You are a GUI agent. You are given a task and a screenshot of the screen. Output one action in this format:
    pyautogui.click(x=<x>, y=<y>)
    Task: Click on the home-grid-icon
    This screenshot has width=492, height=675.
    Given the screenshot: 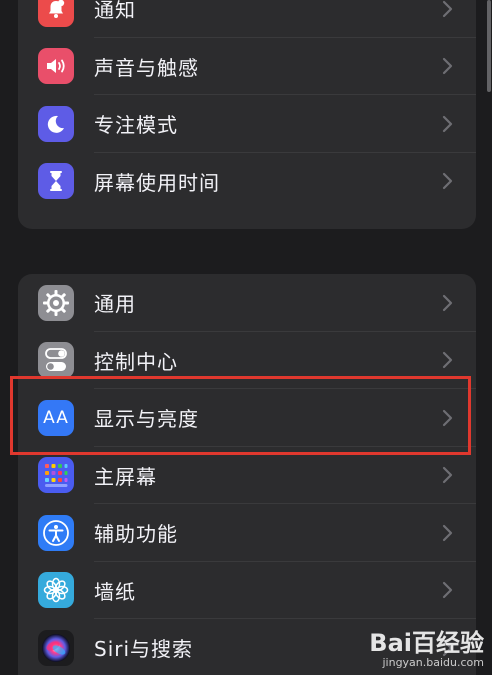 What is the action you would take?
    pyautogui.click(x=56, y=475)
    